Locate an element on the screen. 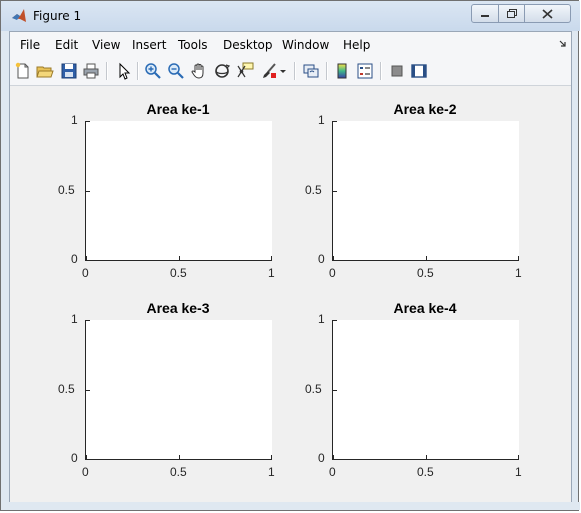  matlab-logo-icon is located at coordinates (19, 15).